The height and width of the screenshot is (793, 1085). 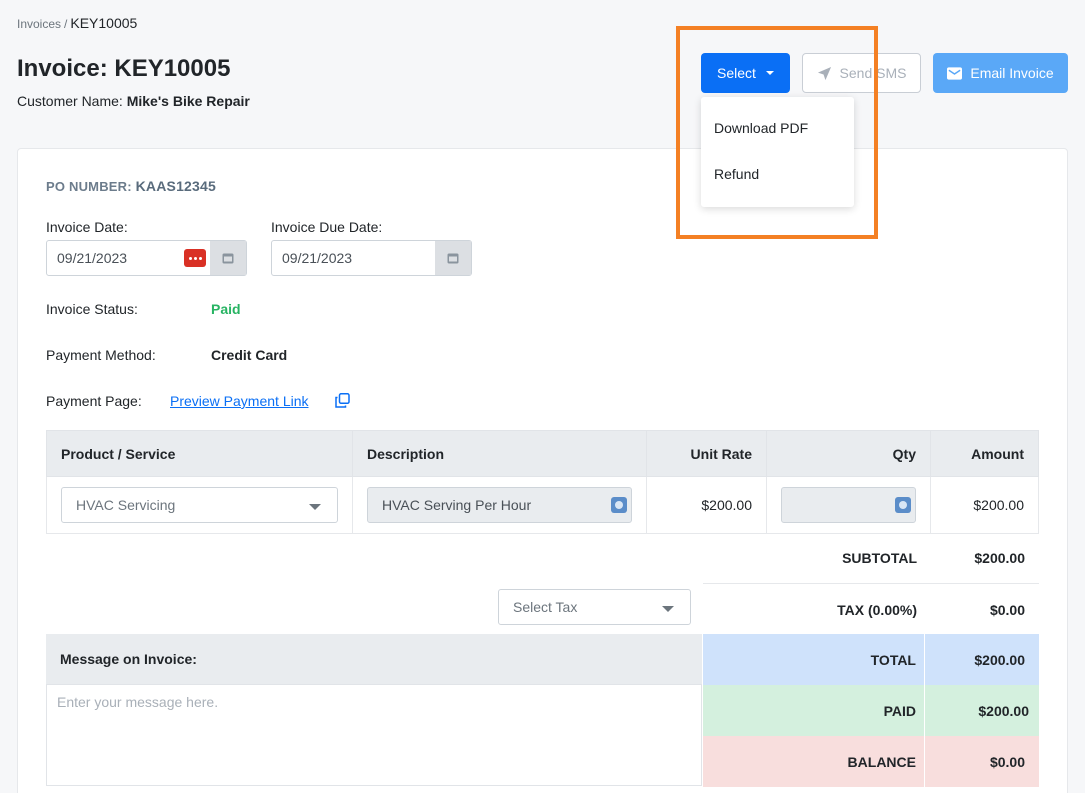 What do you see at coordinates (39, 24) in the screenshot?
I see `breadcrumb-parent-link: Invoices` at bounding box center [39, 24].